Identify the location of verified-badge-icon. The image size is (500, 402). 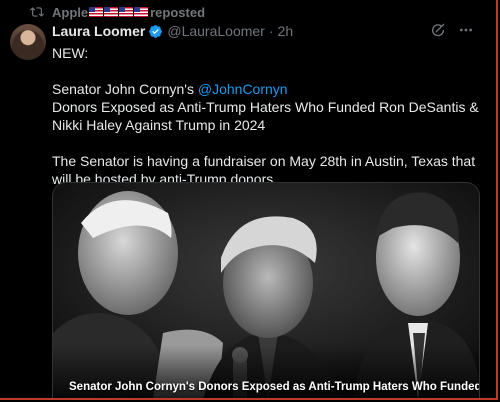
(156, 31).